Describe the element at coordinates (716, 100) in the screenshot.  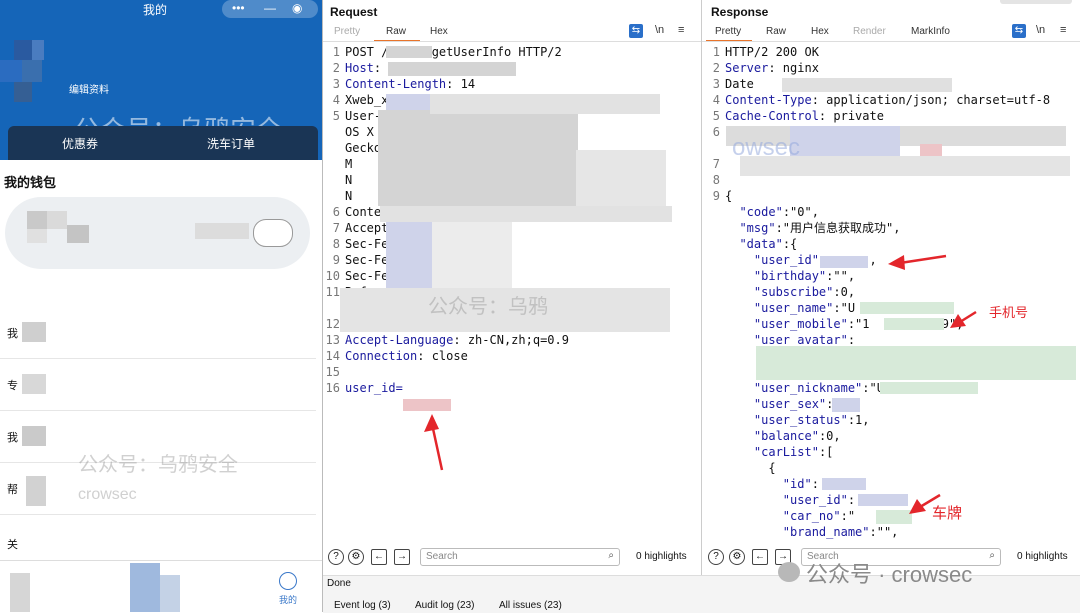
I see `line-number: 4` at that location.